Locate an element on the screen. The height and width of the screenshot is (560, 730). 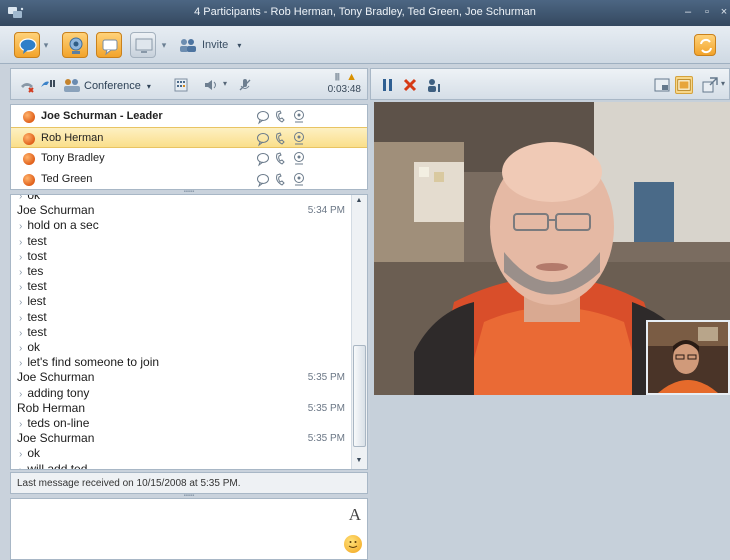
conference-label: Conference is located at coordinates (112, 86).